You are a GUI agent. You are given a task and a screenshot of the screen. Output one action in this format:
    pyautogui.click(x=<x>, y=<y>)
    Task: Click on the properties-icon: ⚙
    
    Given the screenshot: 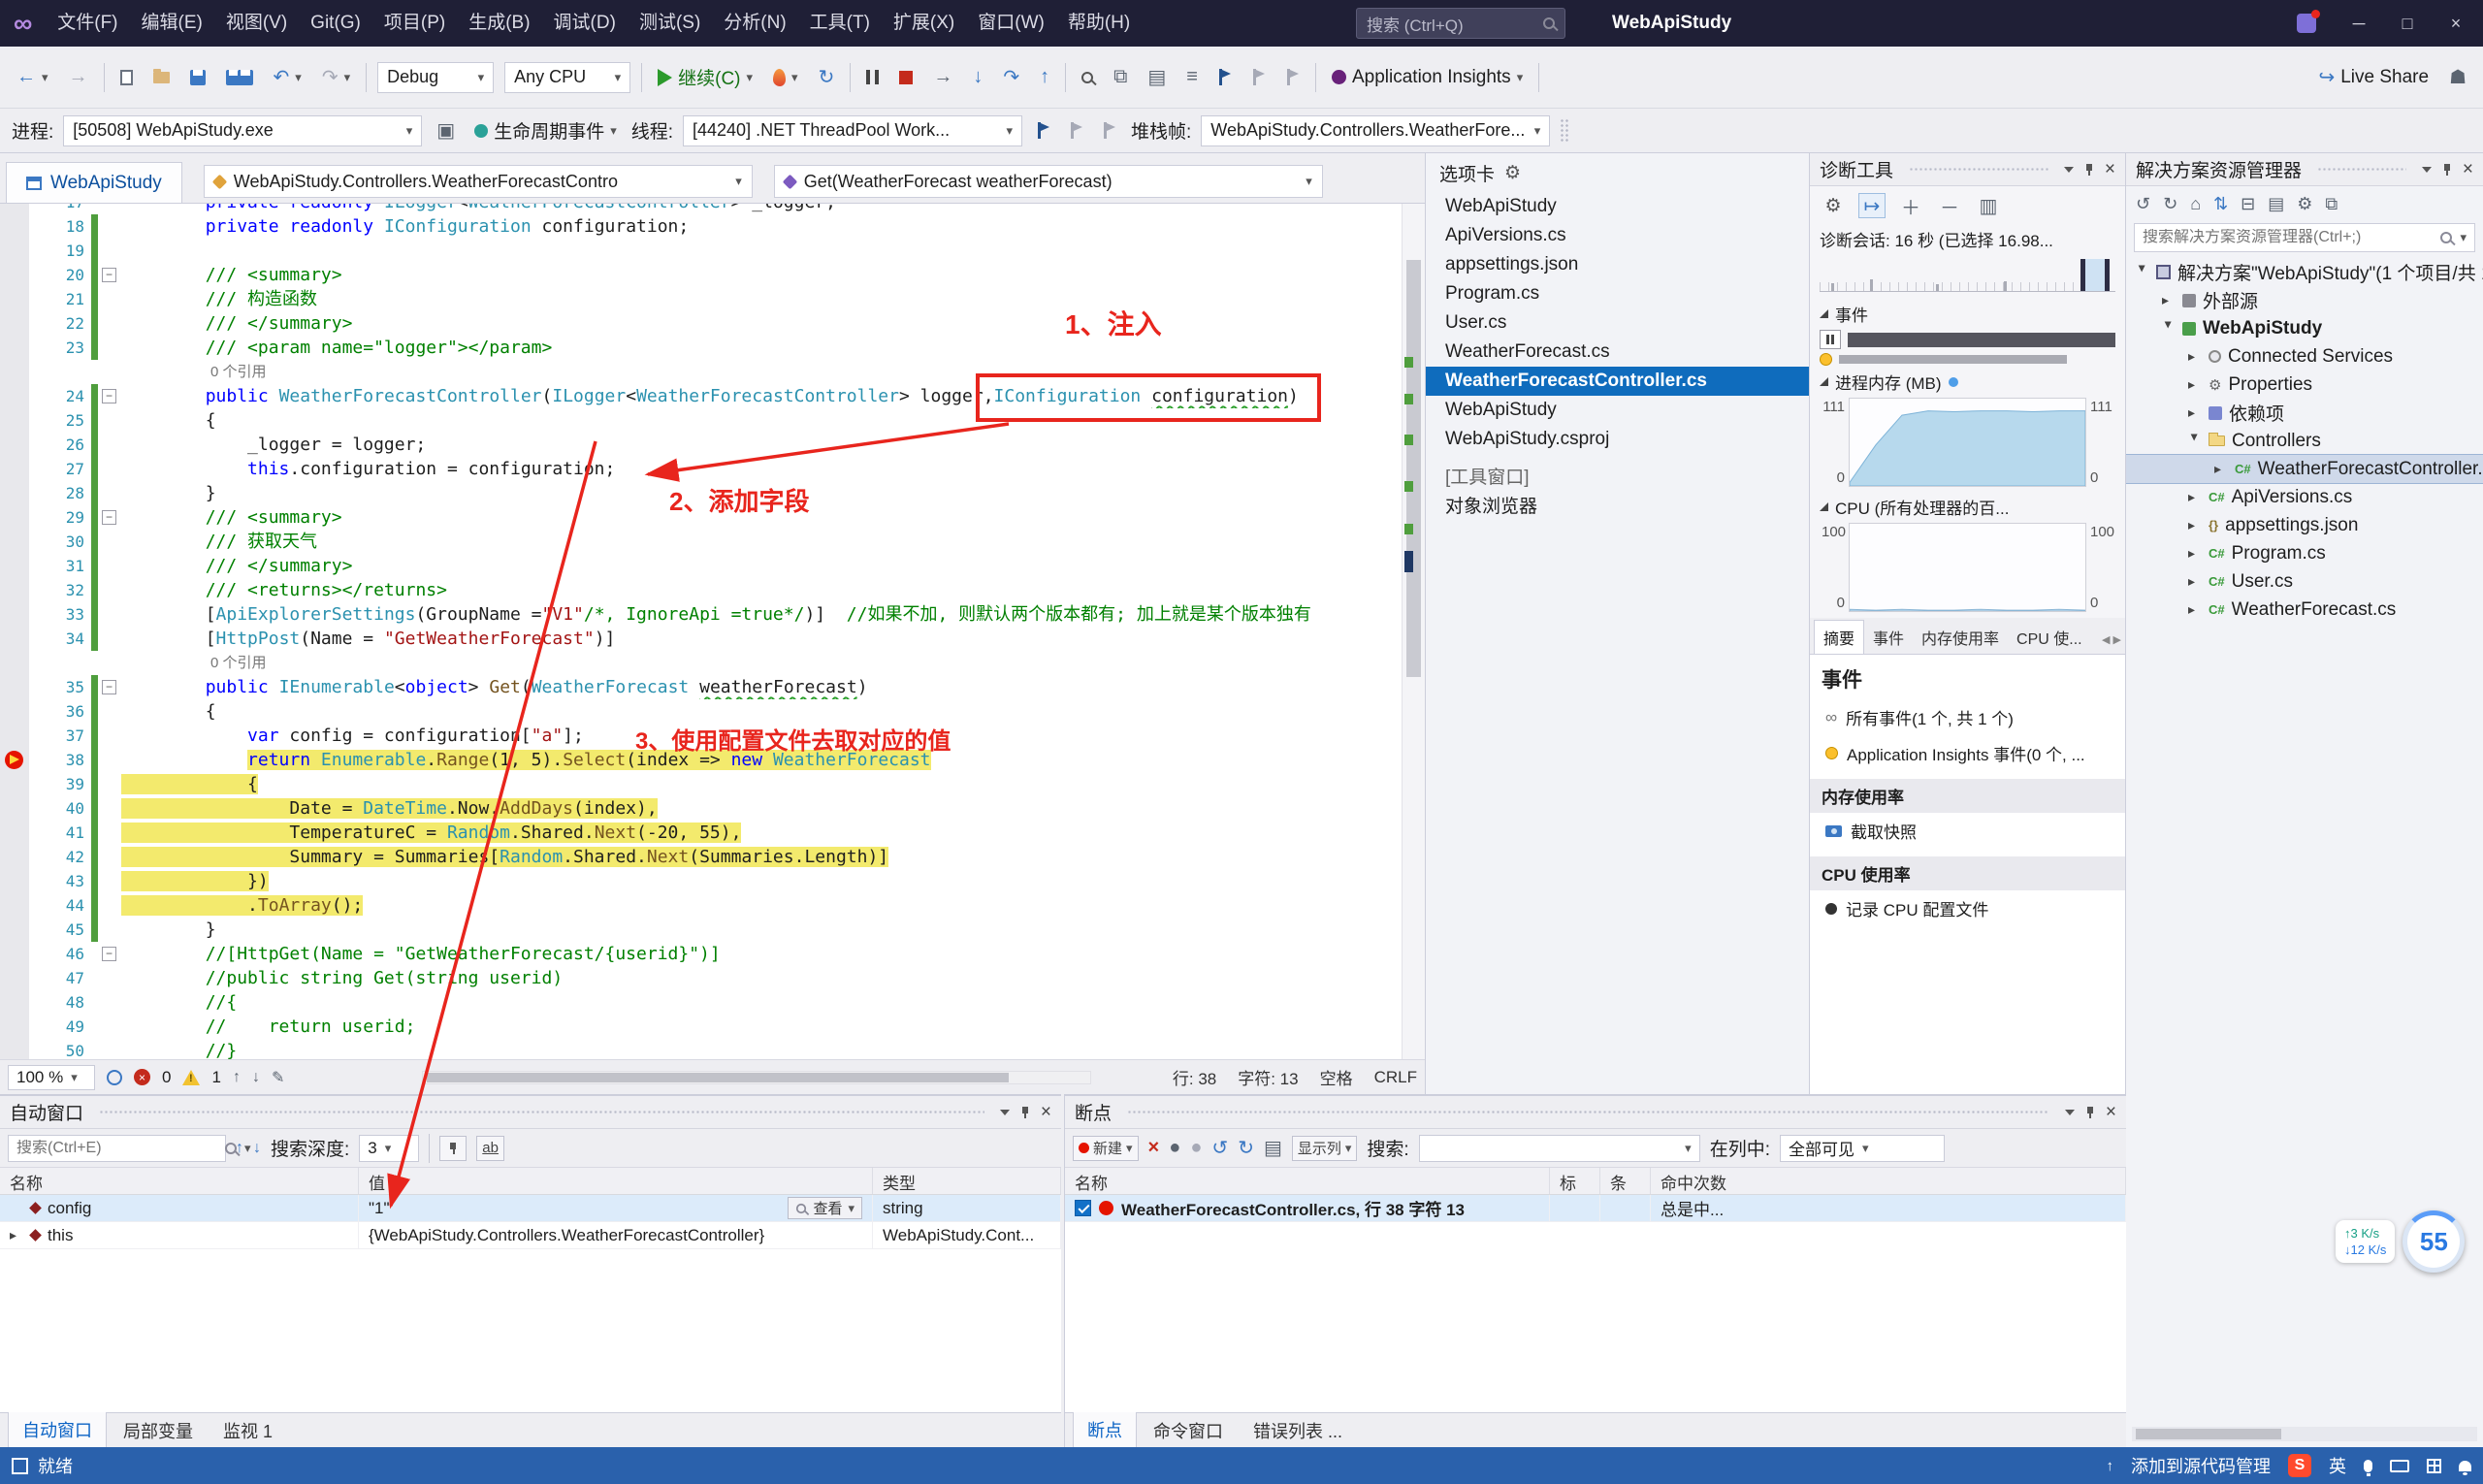 What is the action you would take?
    pyautogui.click(x=2304, y=204)
    